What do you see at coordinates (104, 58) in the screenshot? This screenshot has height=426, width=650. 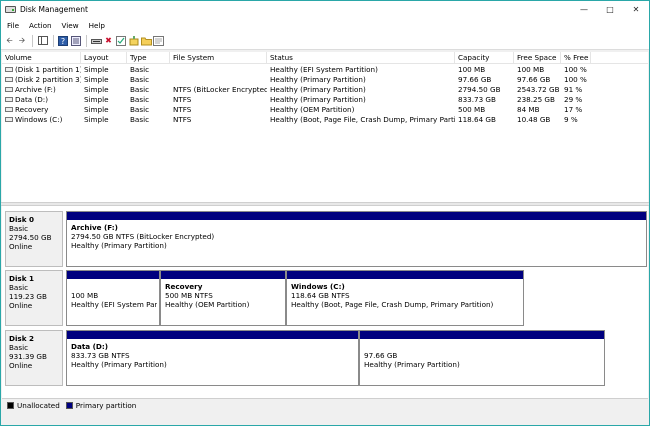 I see `column-header-layout: Layout` at bounding box center [104, 58].